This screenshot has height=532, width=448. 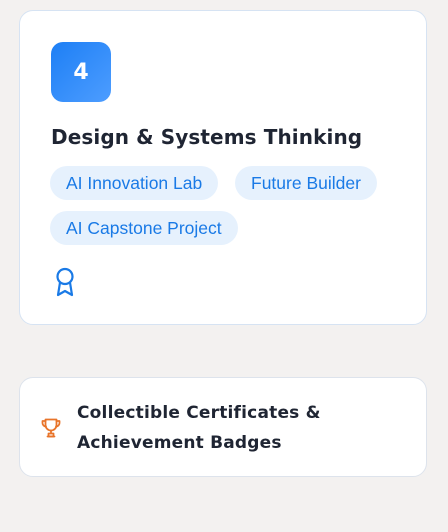 I want to click on step-number-badge: 4, so click(x=81, y=72).